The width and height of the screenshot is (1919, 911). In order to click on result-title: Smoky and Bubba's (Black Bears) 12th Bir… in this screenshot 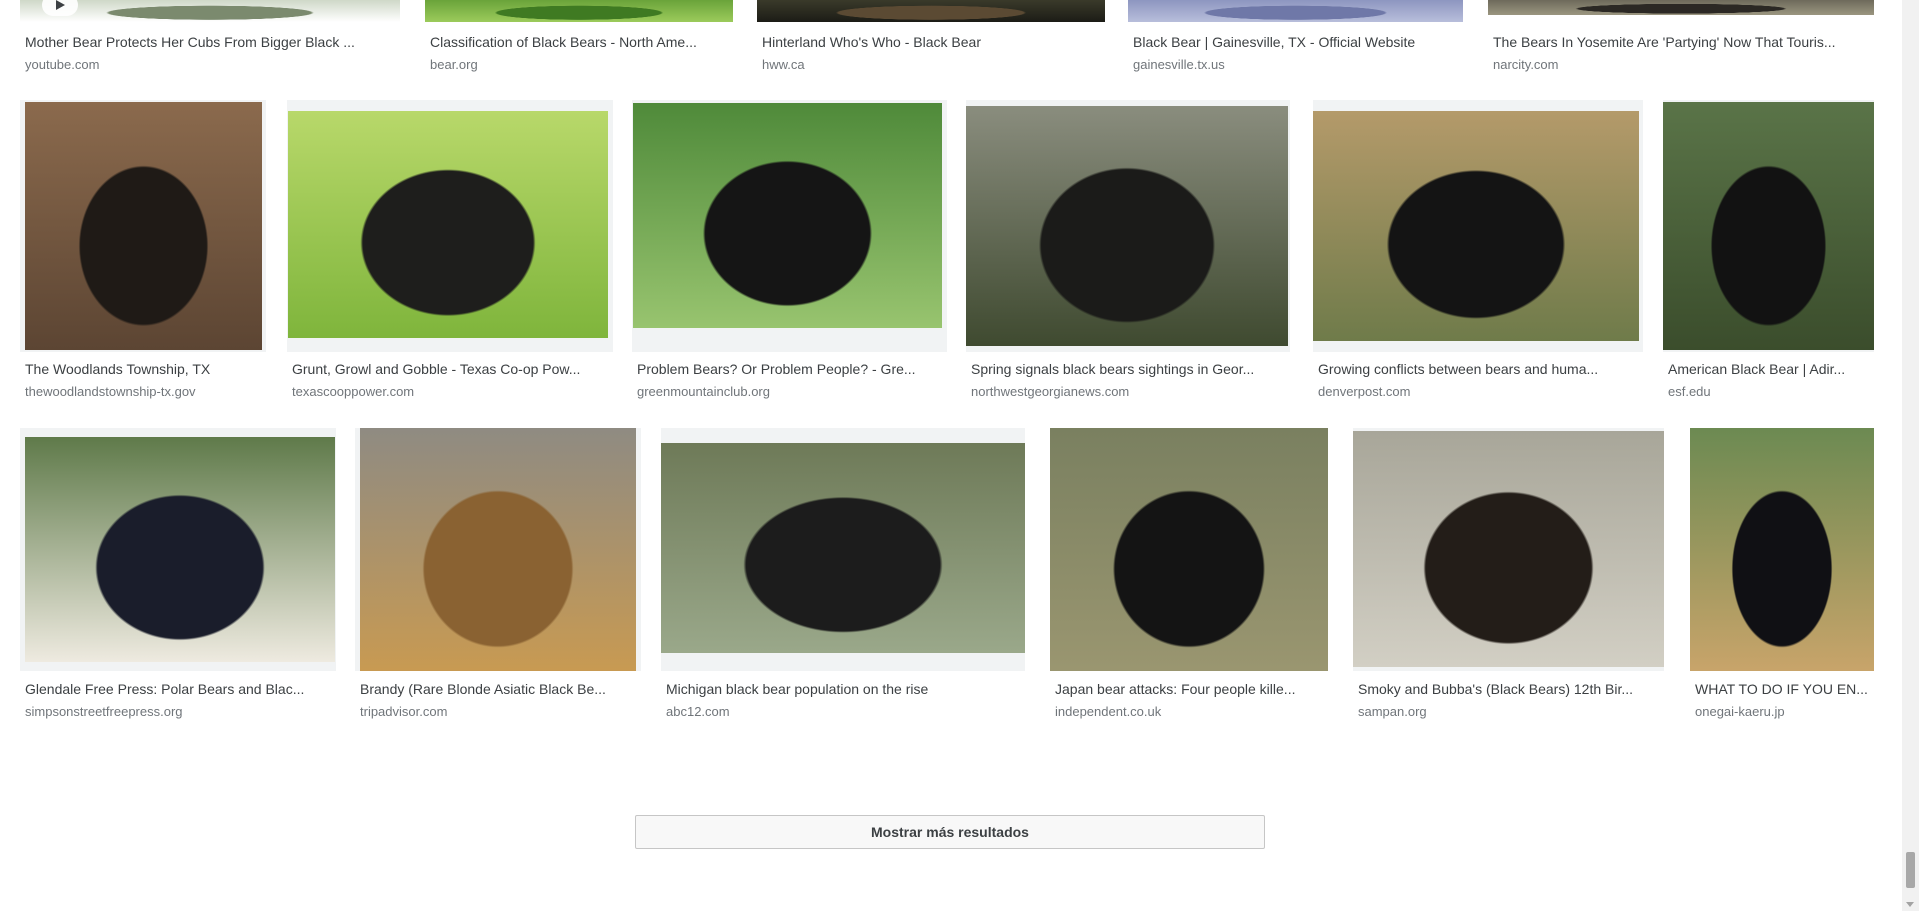, I will do `click(1511, 689)`.